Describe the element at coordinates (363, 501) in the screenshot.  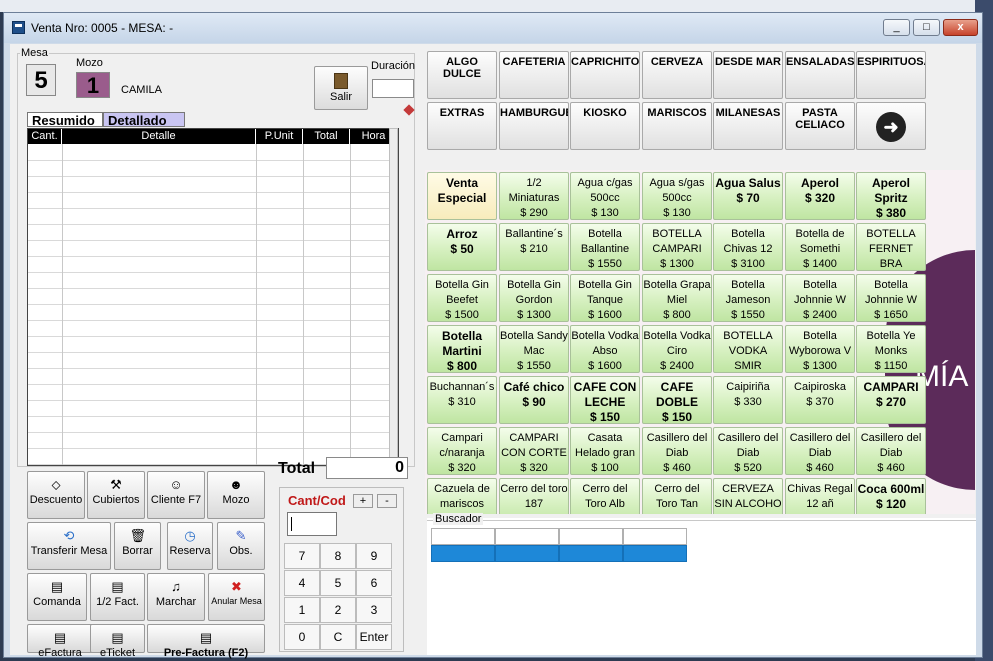
I see `plus-button: +` at that location.